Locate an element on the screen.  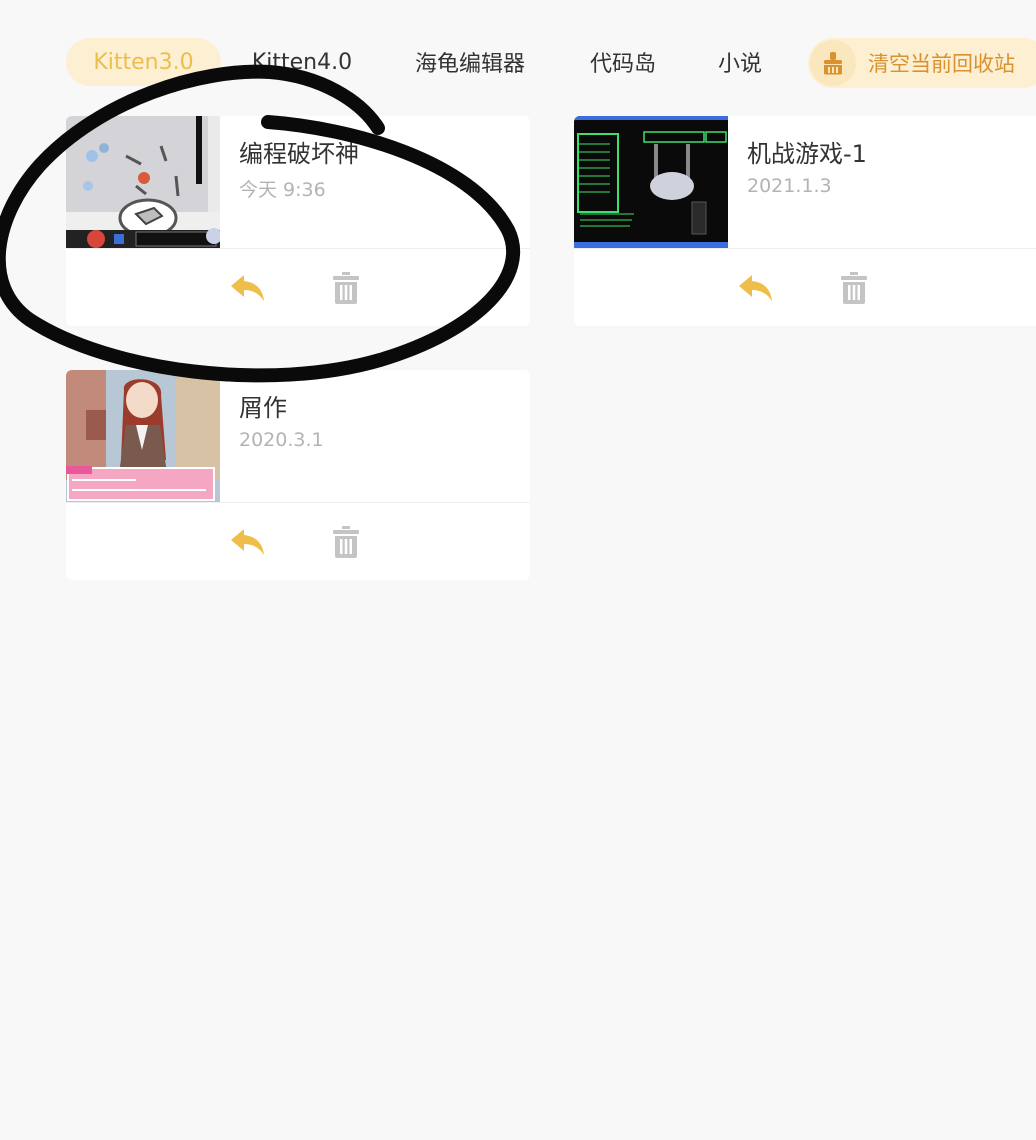
project-title: 机战游戏-1 is located at coordinates (807, 154).